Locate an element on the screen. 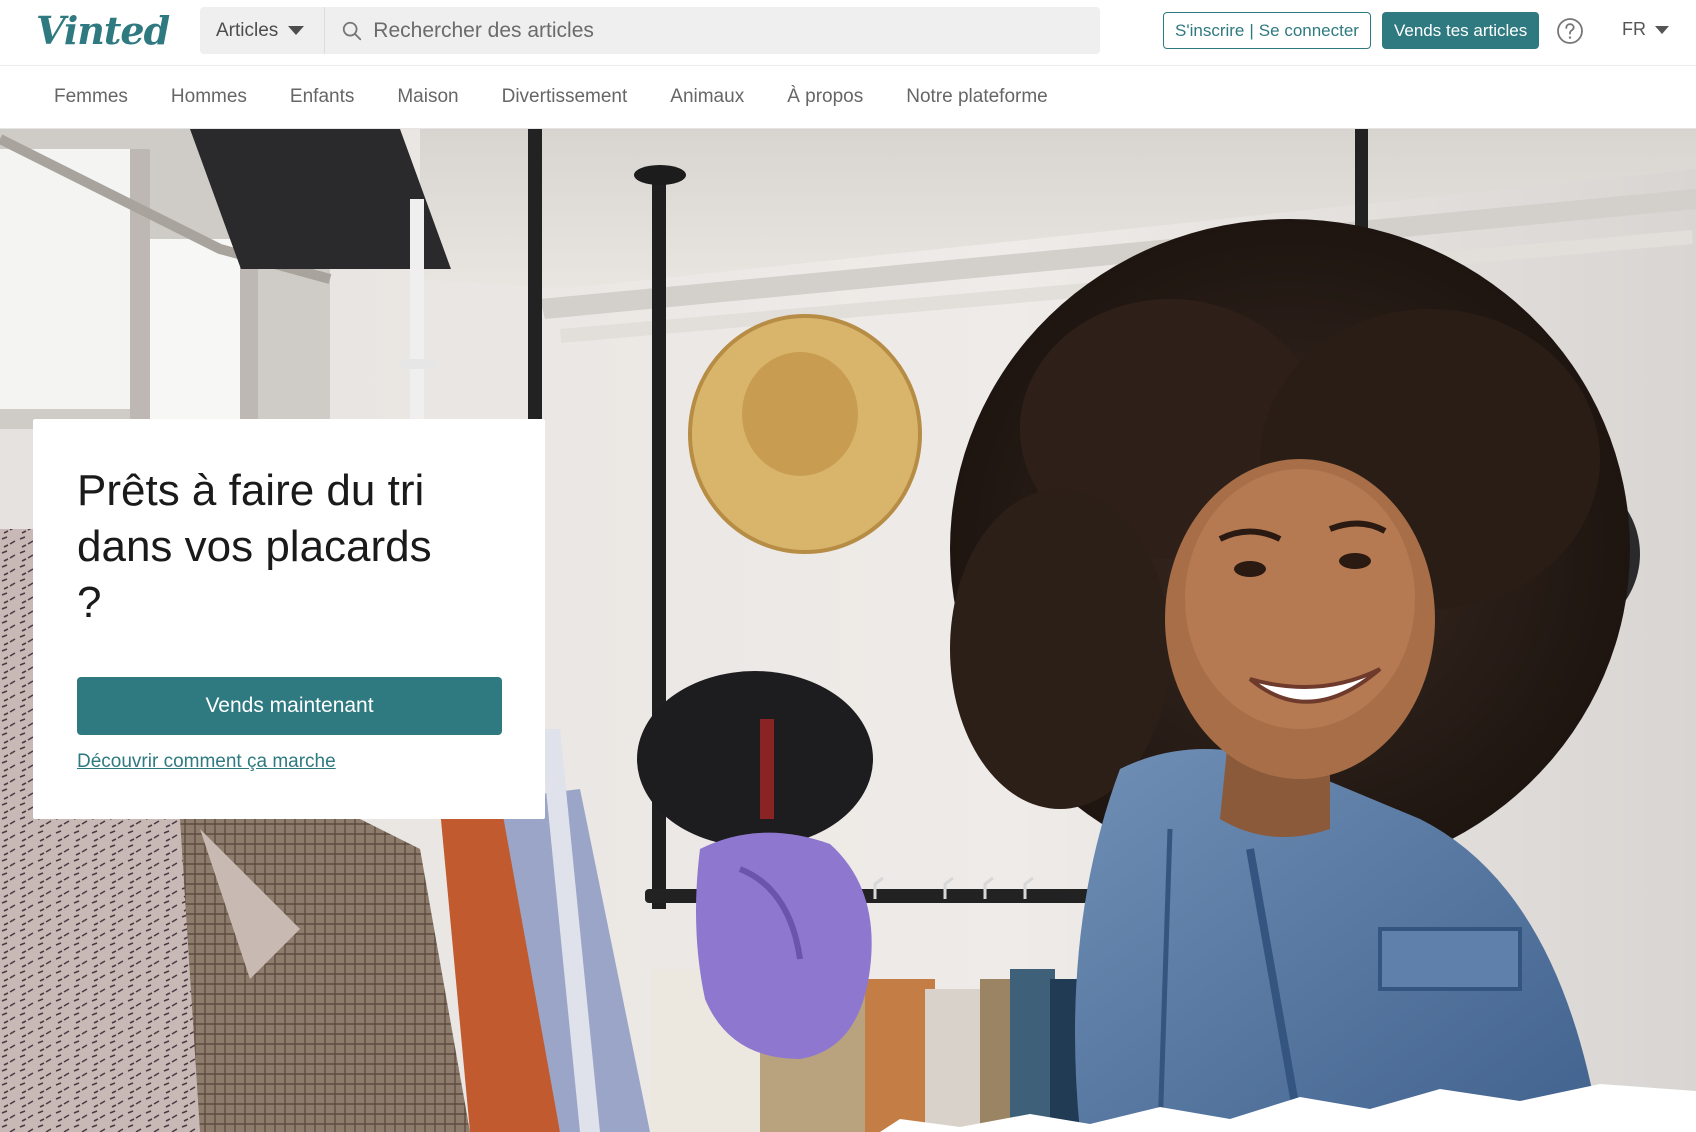 This screenshot has width=1696, height=1132. search-bar: Articles is located at coordinates (650, 30).